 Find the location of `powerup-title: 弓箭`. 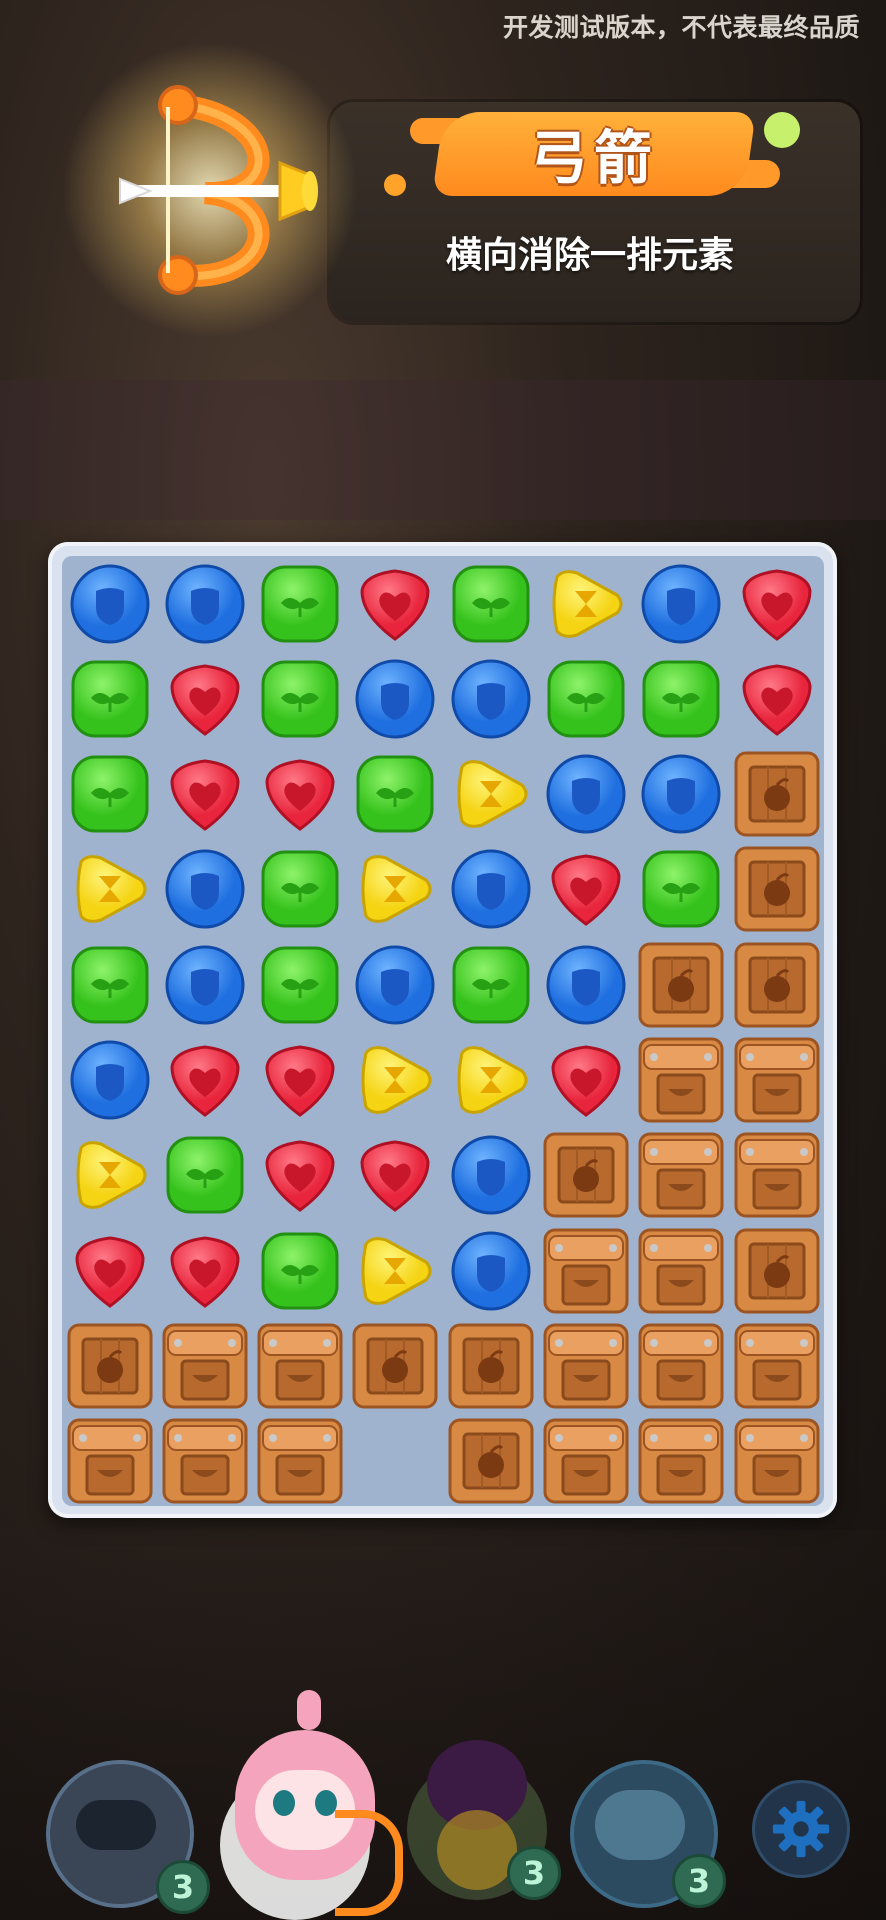

powerup-title: 弓箭 is located at coordinates (593, 158).